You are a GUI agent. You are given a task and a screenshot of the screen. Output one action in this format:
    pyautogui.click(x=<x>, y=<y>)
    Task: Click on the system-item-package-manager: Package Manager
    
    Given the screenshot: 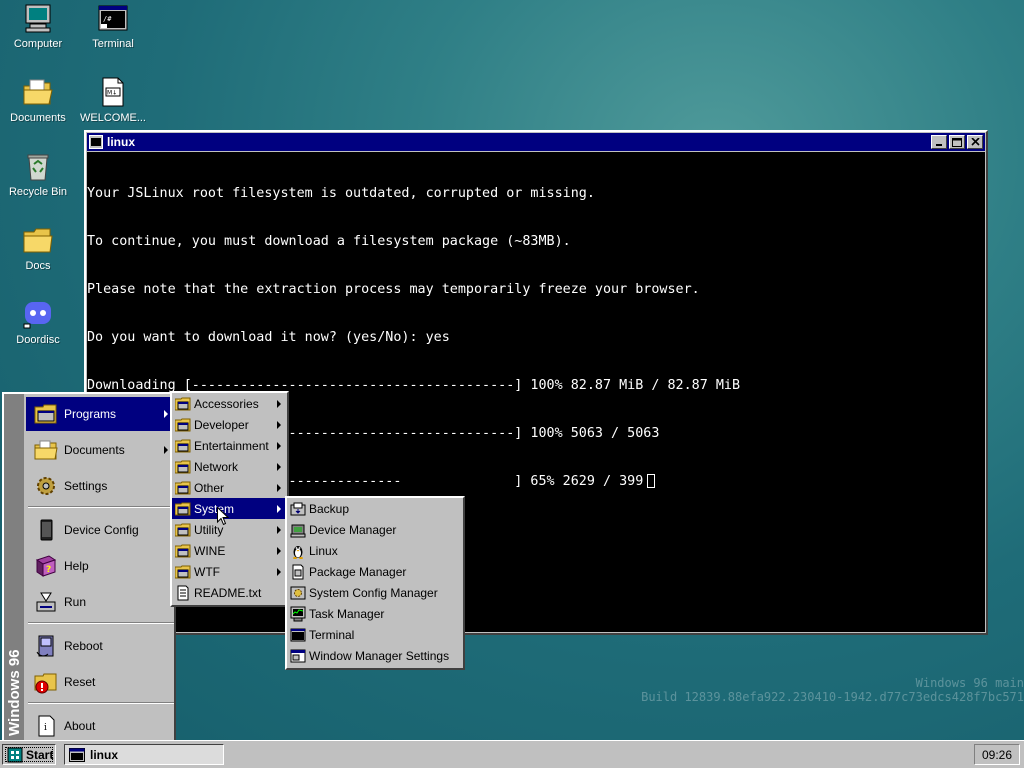 What is the action you would take?
    pyautogui.click(x=375, y=571)
    